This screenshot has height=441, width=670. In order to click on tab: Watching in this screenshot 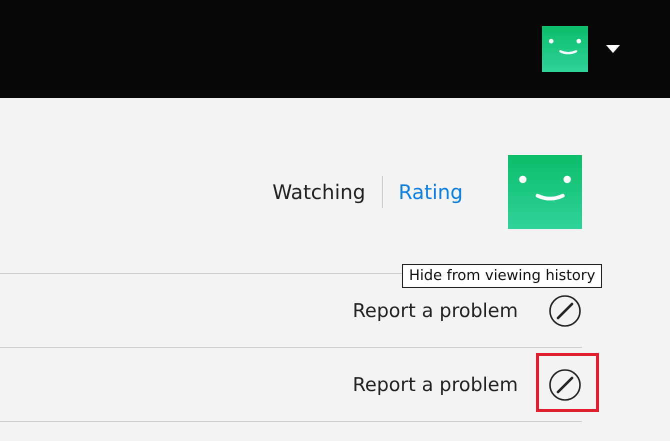, I will do `click(319, 192)`.